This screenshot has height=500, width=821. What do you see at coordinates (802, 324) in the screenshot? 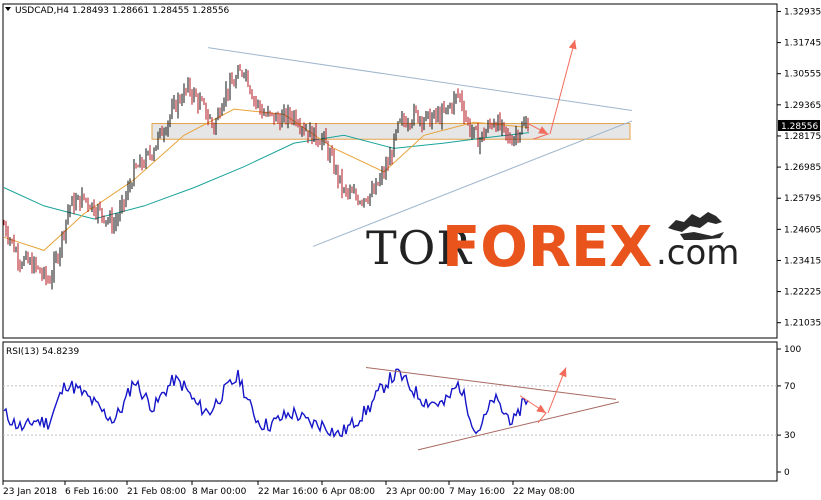
I see `price-y-tick-label: 1.21035` at bounding box center [802, 324].